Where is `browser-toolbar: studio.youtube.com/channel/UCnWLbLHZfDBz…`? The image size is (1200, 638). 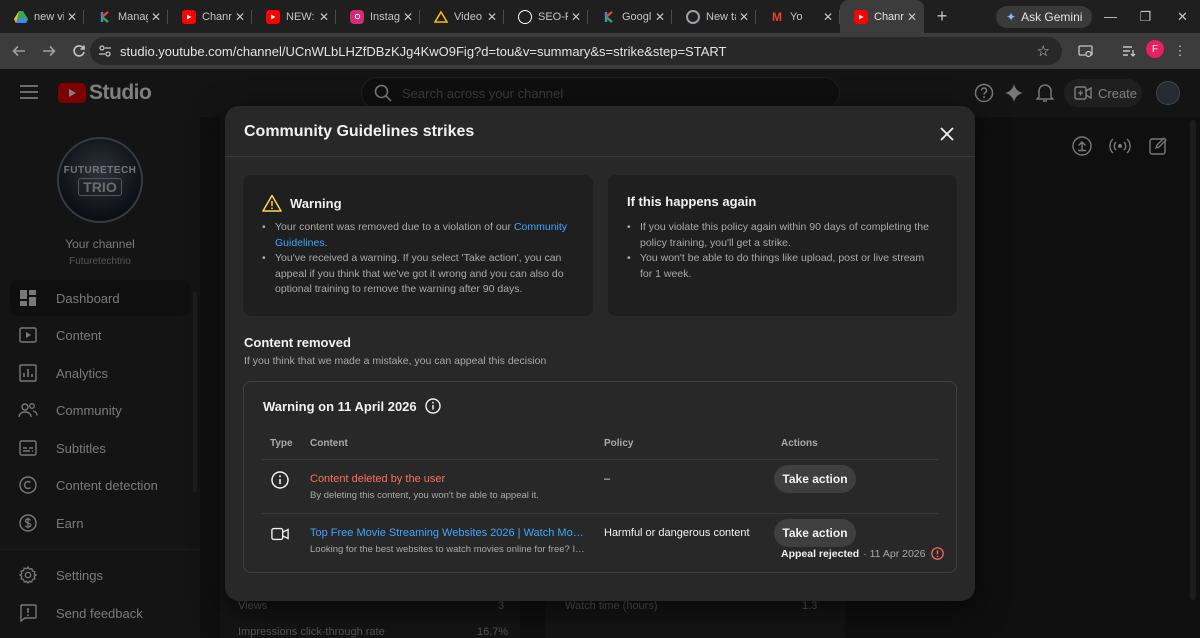 browser-toolbar: studio.youtube.com/channel/UCnWLbLHZfDBz… is located at coordinates (600, 51).